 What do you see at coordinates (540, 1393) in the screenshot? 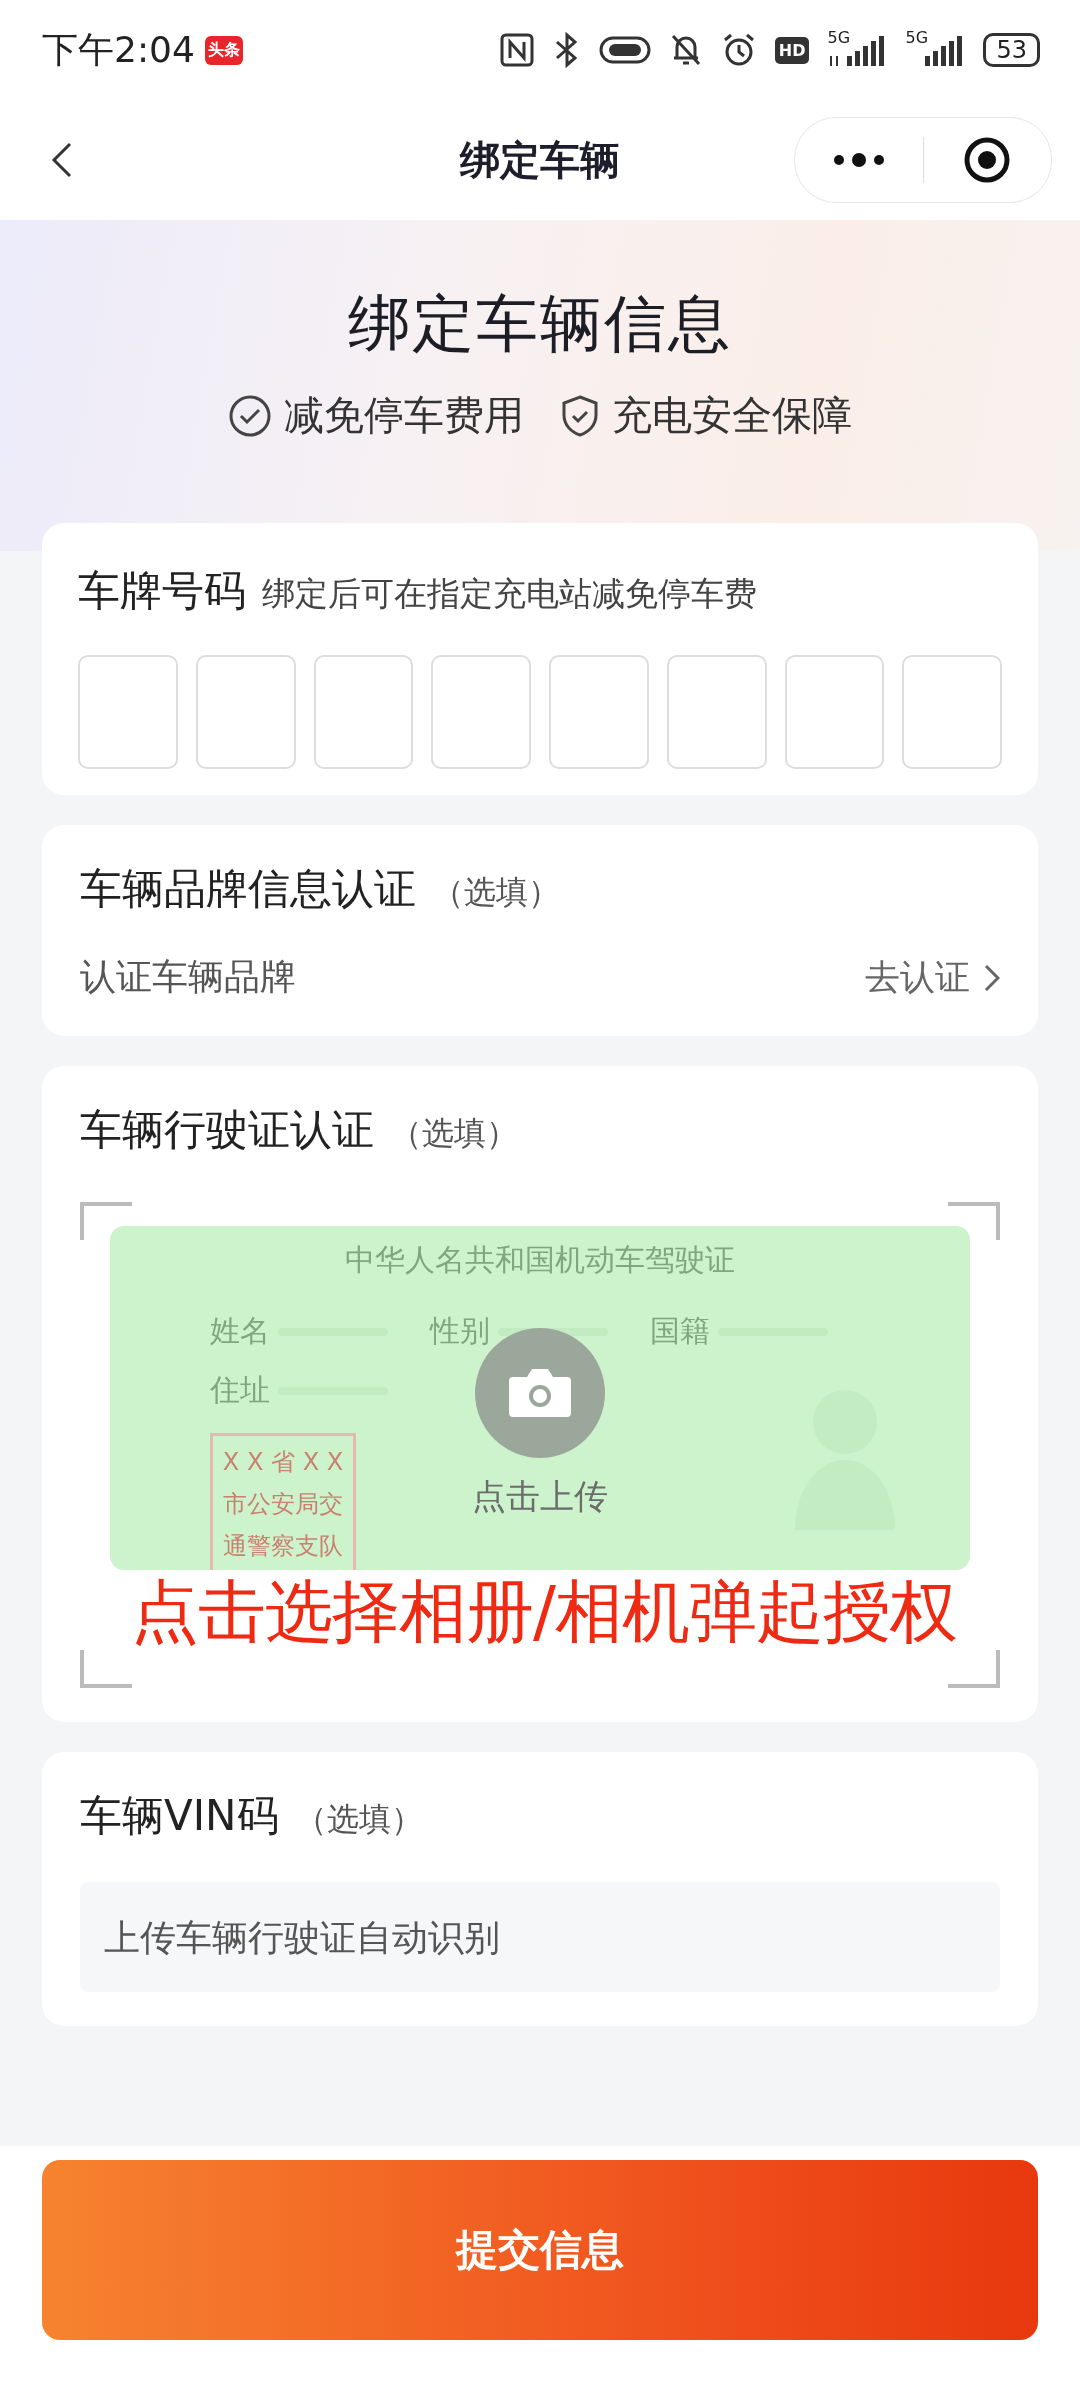
I see `camera-icon` at bounding box center [540, 1393].